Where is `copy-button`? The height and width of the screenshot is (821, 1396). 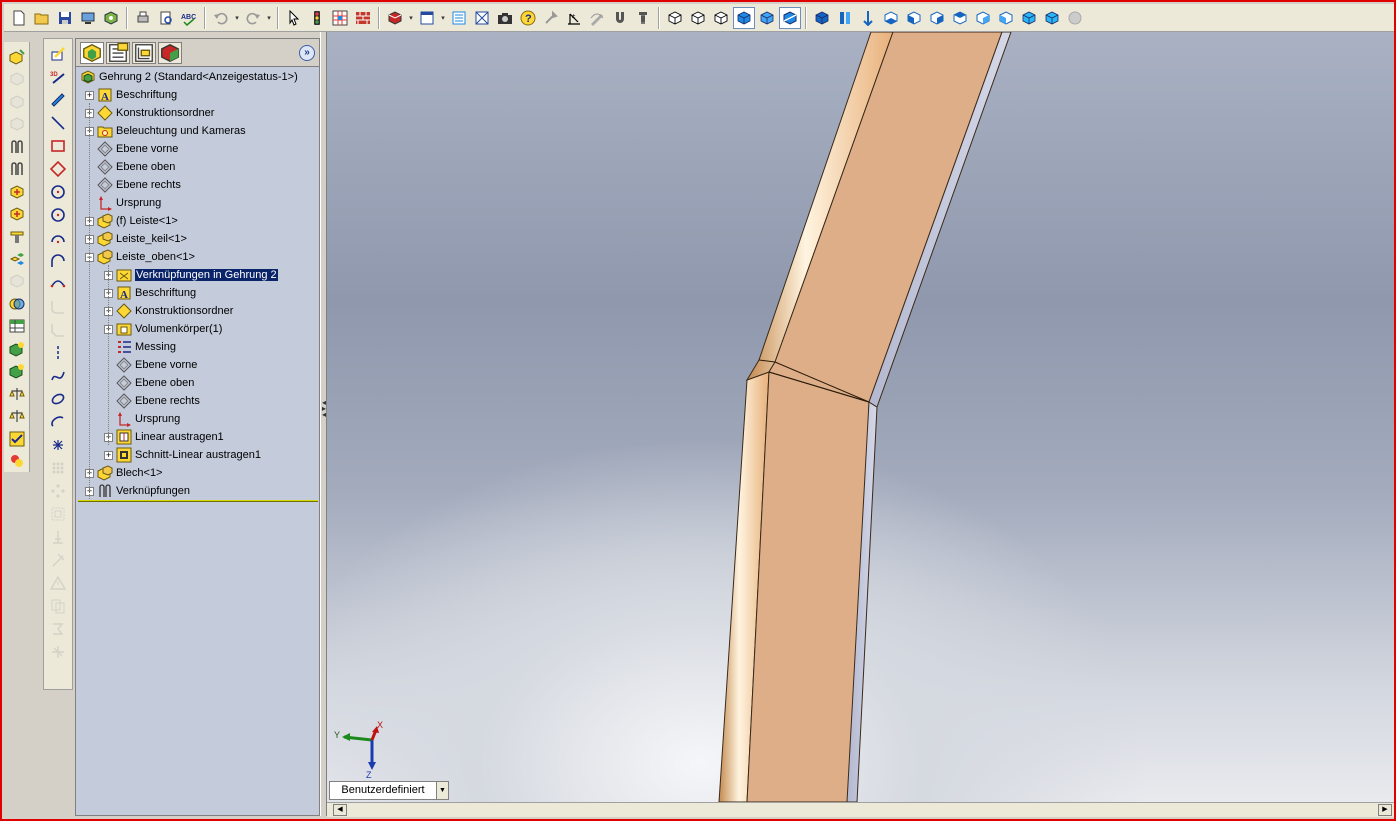 copy-button is located at coordinates (58, 606).